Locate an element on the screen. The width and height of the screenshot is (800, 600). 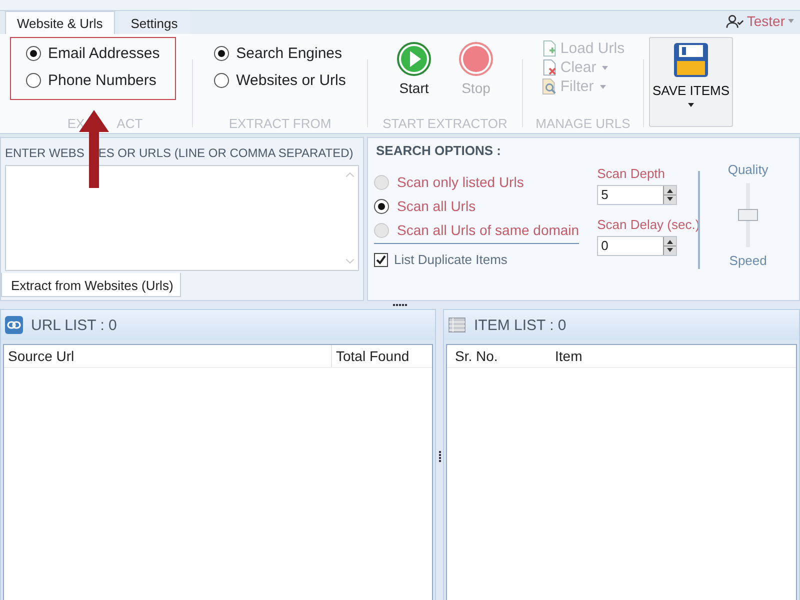
slider-thumb is located at coordinates (748, 215).